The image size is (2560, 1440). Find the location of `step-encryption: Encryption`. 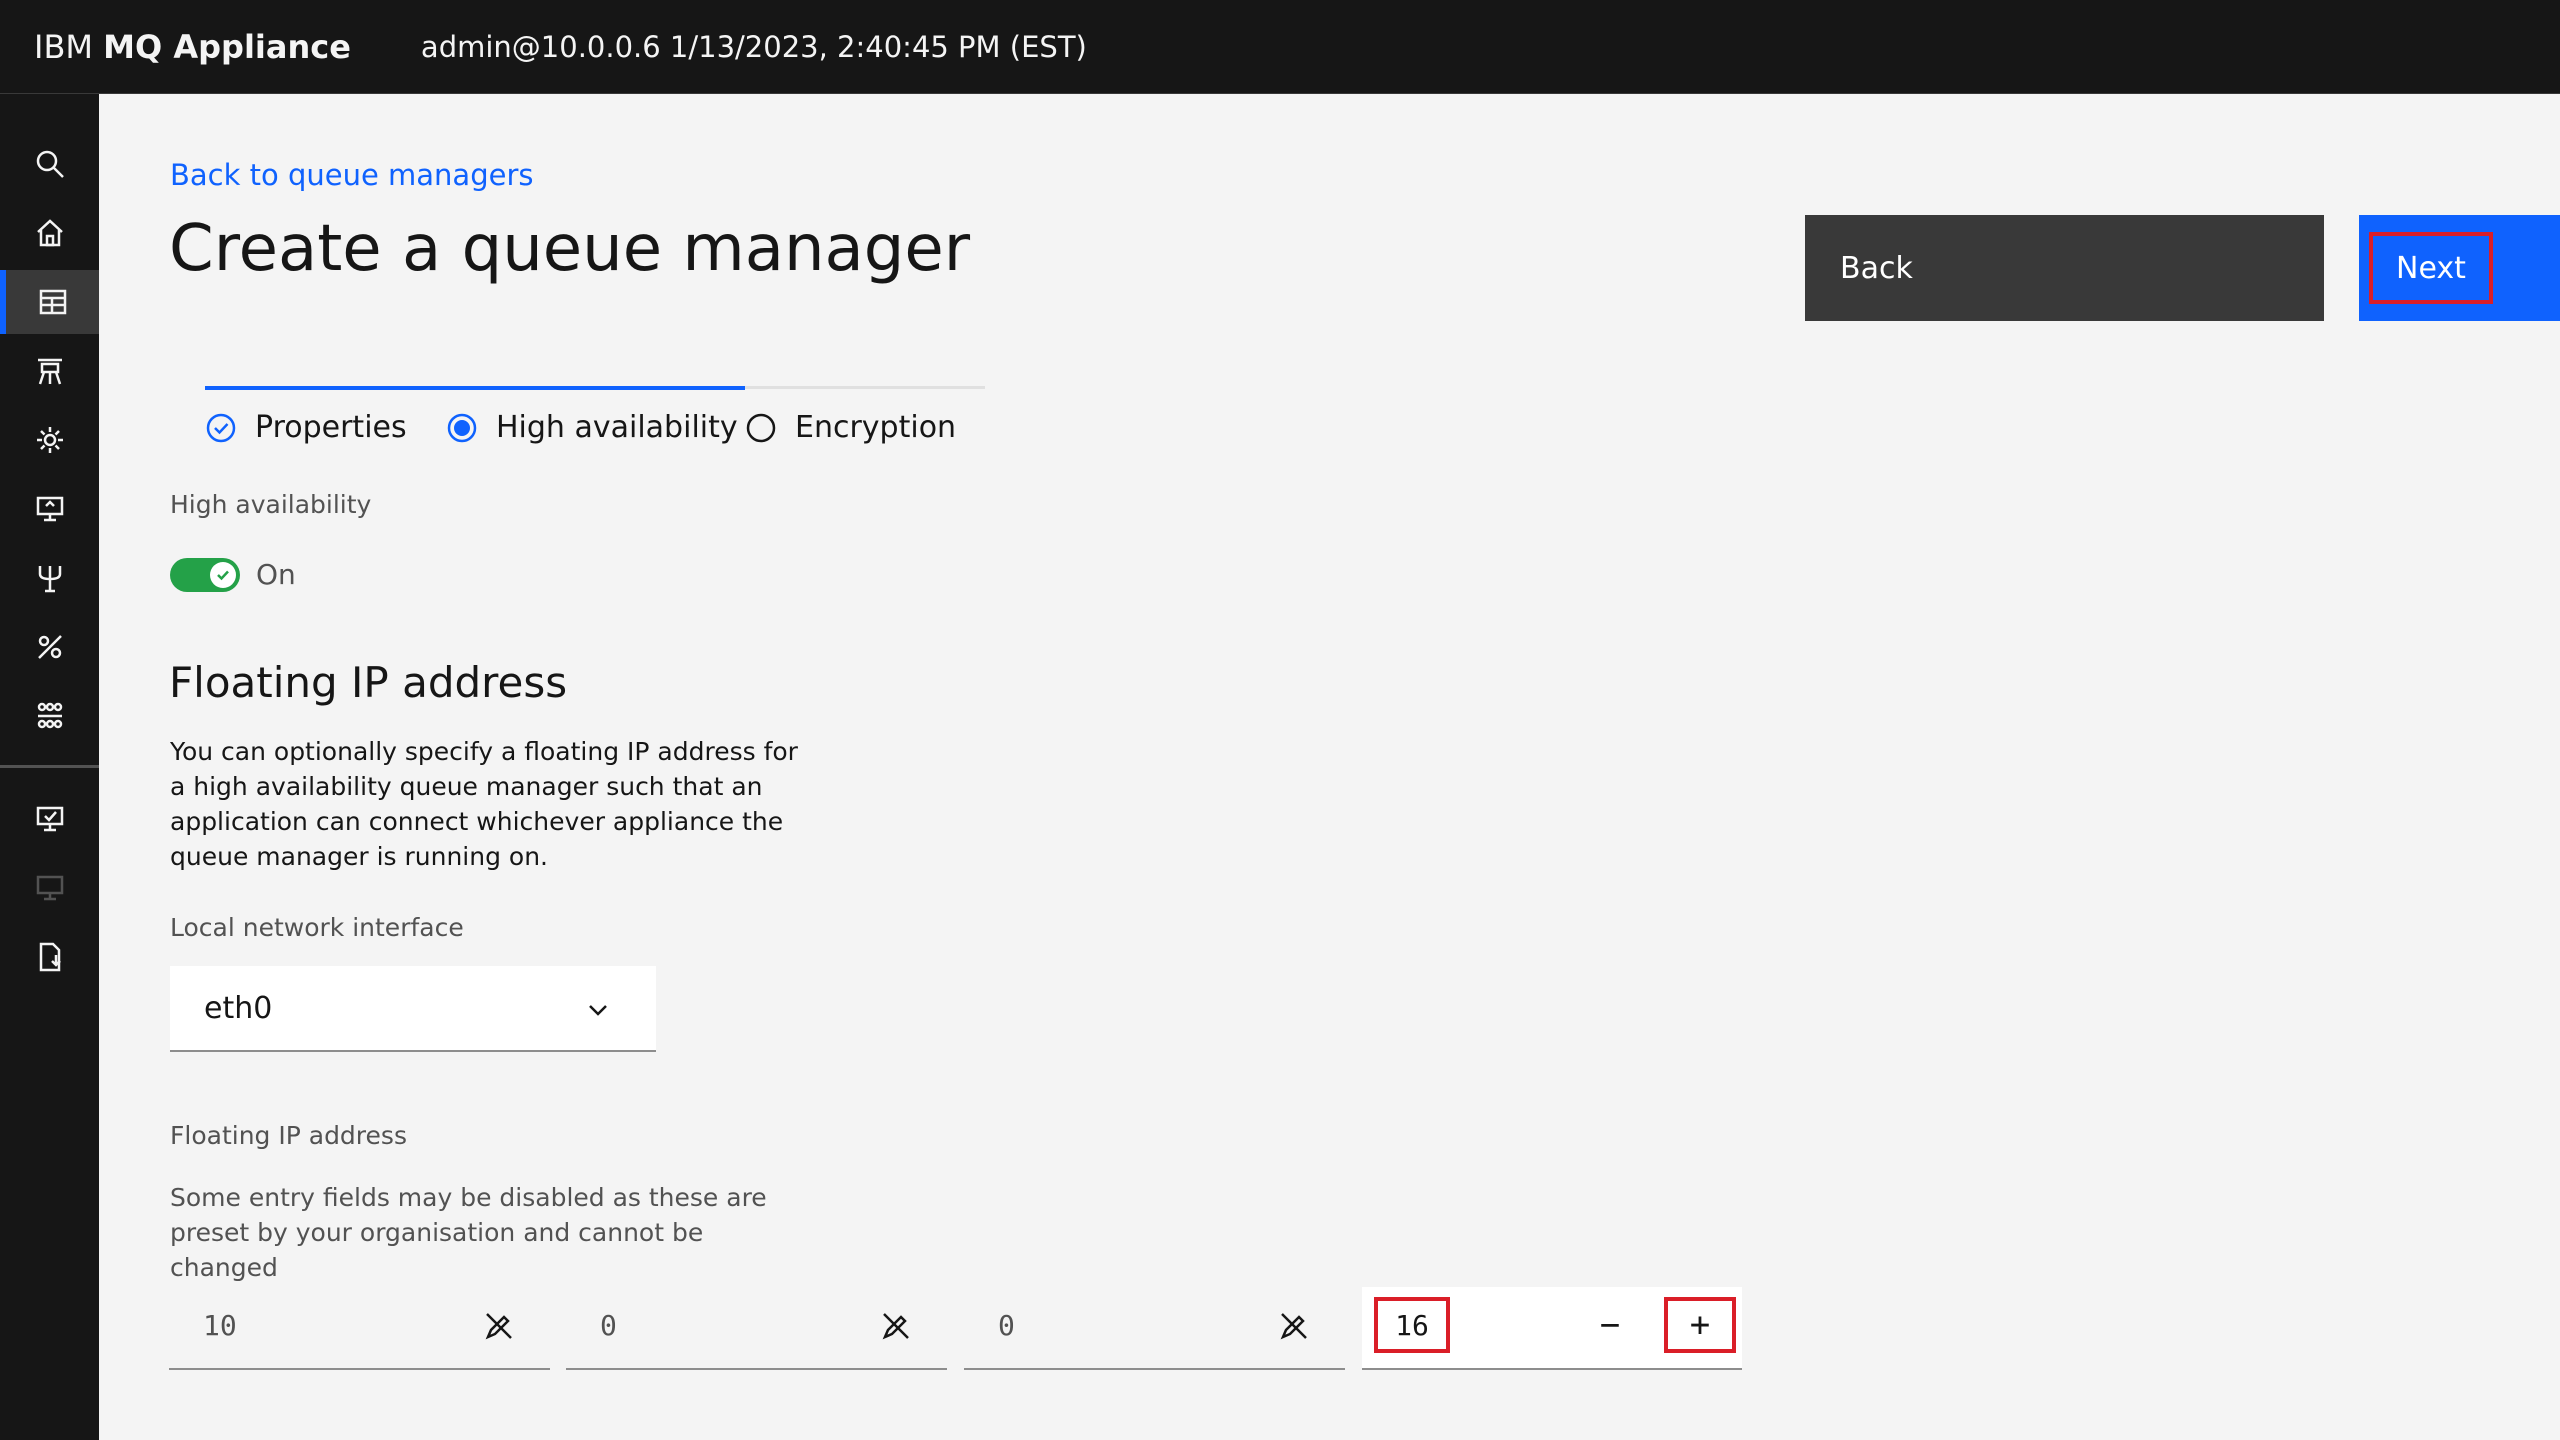

step-encryption: Encryption is located at coordinates (850, 427).